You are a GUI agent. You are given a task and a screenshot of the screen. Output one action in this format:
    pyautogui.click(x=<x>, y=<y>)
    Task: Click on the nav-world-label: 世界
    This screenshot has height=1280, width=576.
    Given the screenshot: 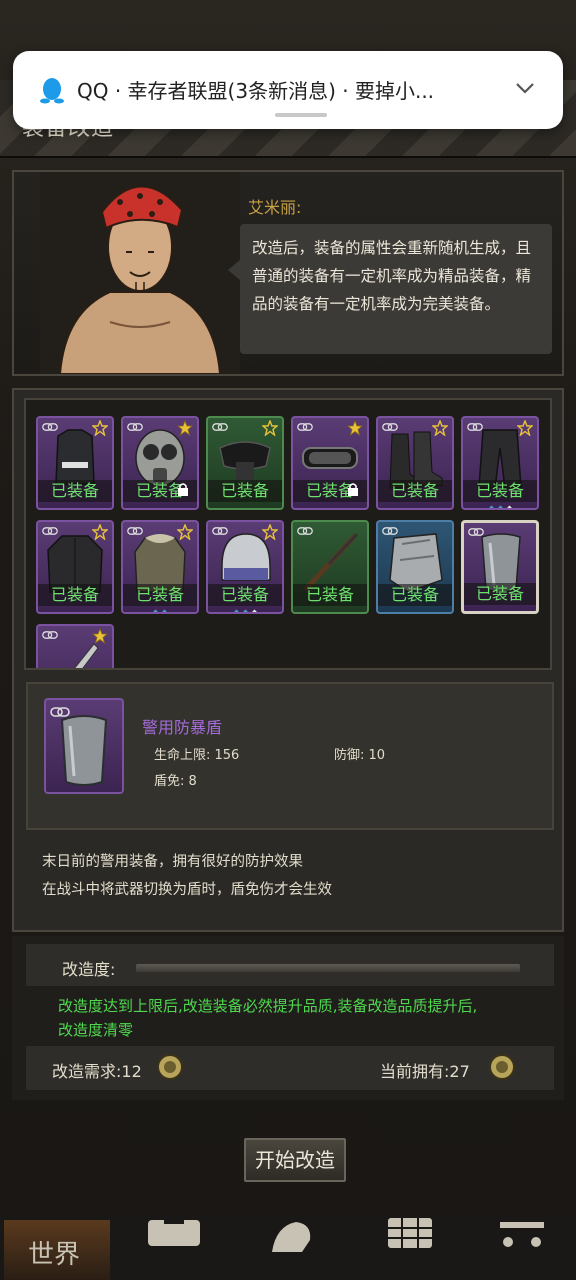 What is the action you would take?
    pyautogui.click(x=54, y=1255)
    